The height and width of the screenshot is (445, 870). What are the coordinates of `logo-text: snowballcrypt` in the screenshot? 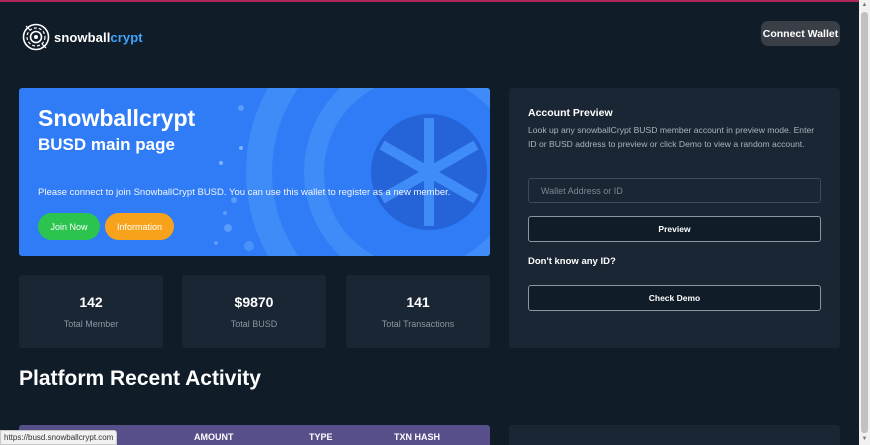 It's located at (98, 37).